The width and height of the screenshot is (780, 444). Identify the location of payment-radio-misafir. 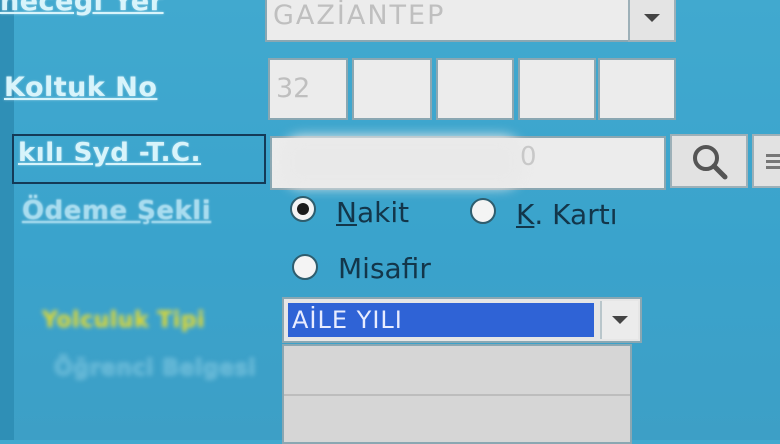
(305, 267).